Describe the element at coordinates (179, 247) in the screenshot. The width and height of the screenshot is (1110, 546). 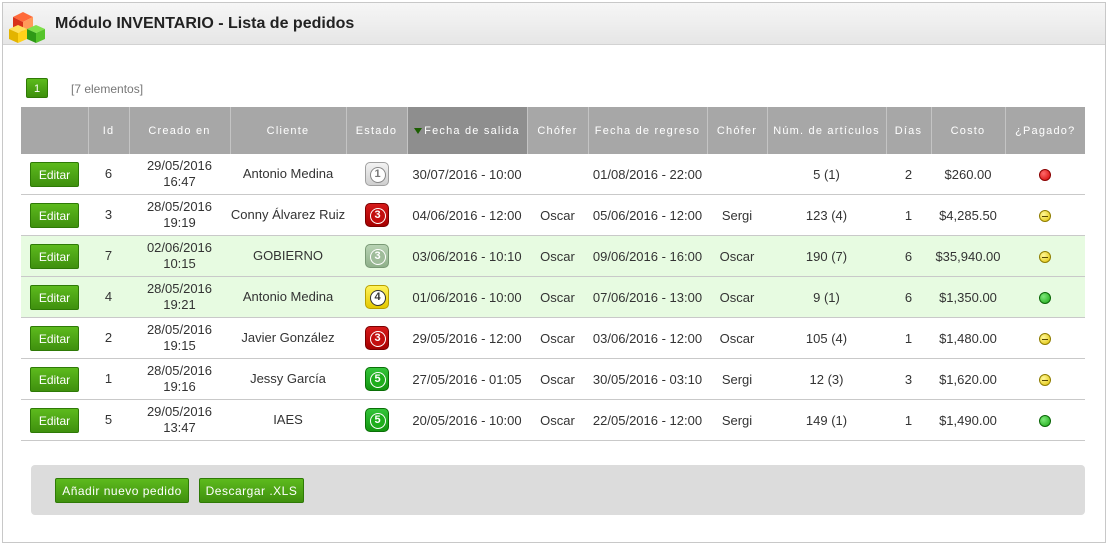
I see `row-created-date: 02/06/2016` at that location.